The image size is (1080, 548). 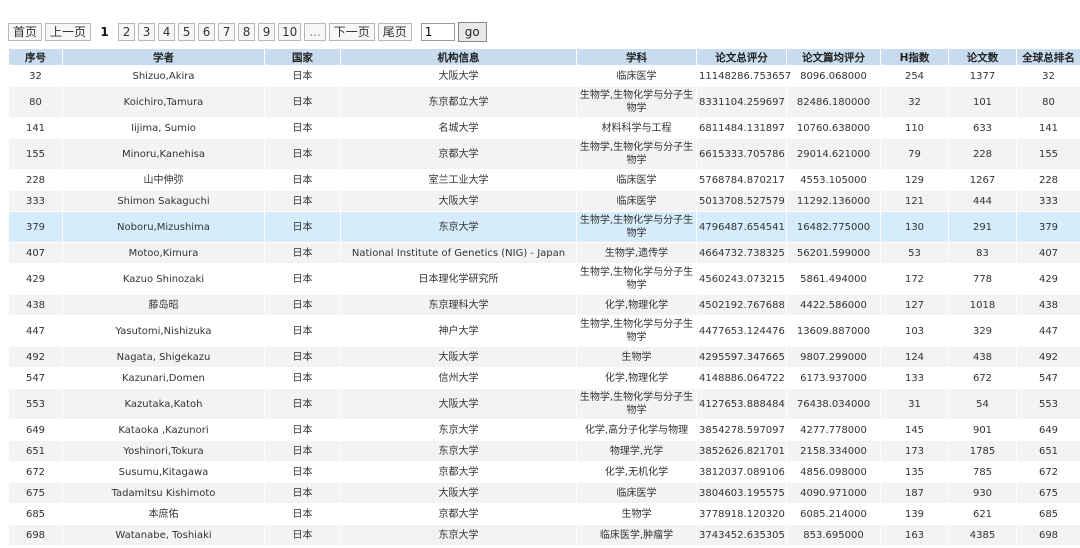 I want to click on paper-count-cell: 444, so click(x=982, y=201).